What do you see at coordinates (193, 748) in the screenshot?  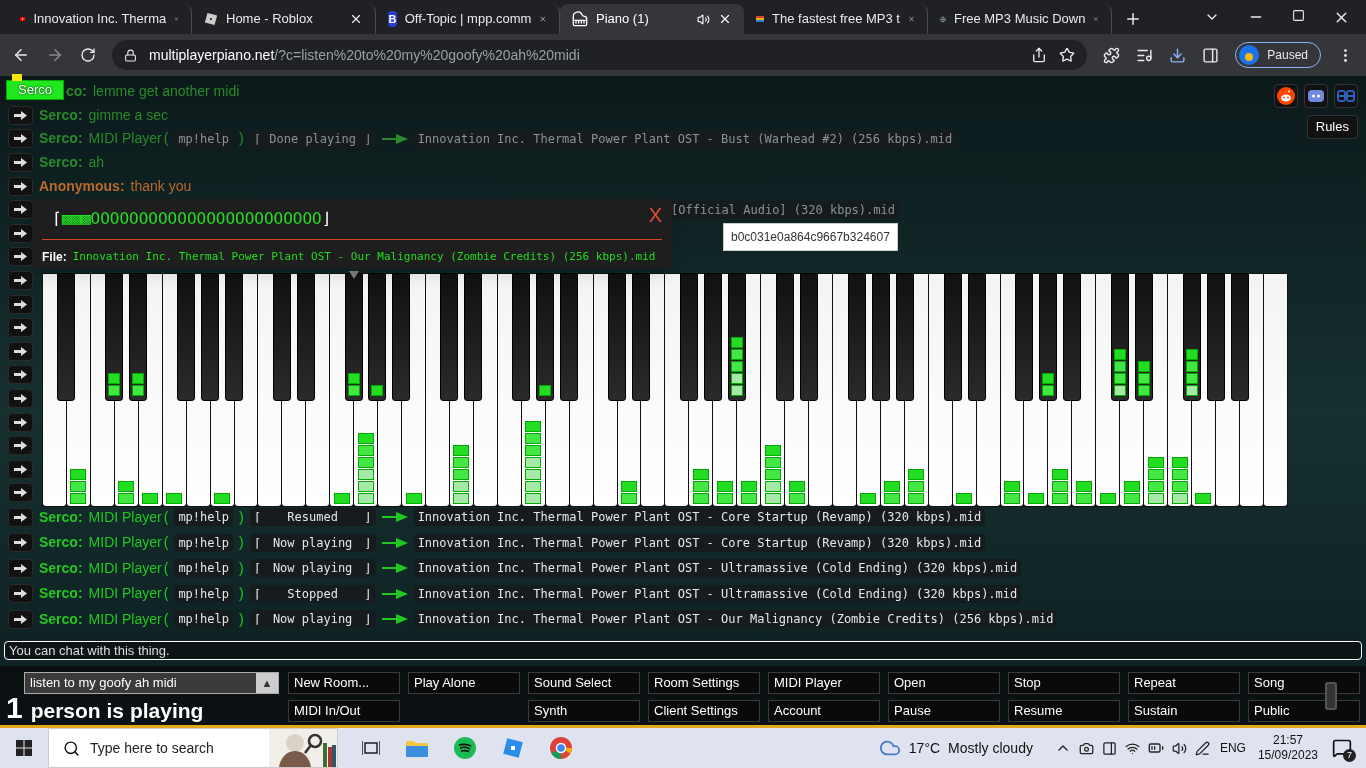 I see `search-field: Type here to search` at bounding box center [193, 748].